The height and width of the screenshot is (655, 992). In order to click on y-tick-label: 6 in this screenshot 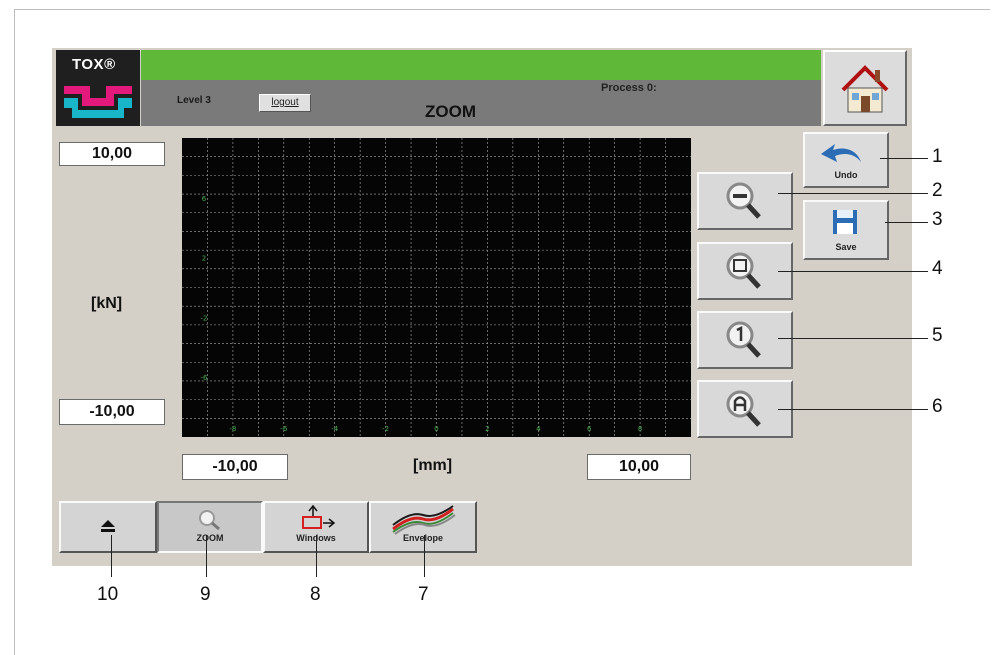, I will do `click(204, 199)`.